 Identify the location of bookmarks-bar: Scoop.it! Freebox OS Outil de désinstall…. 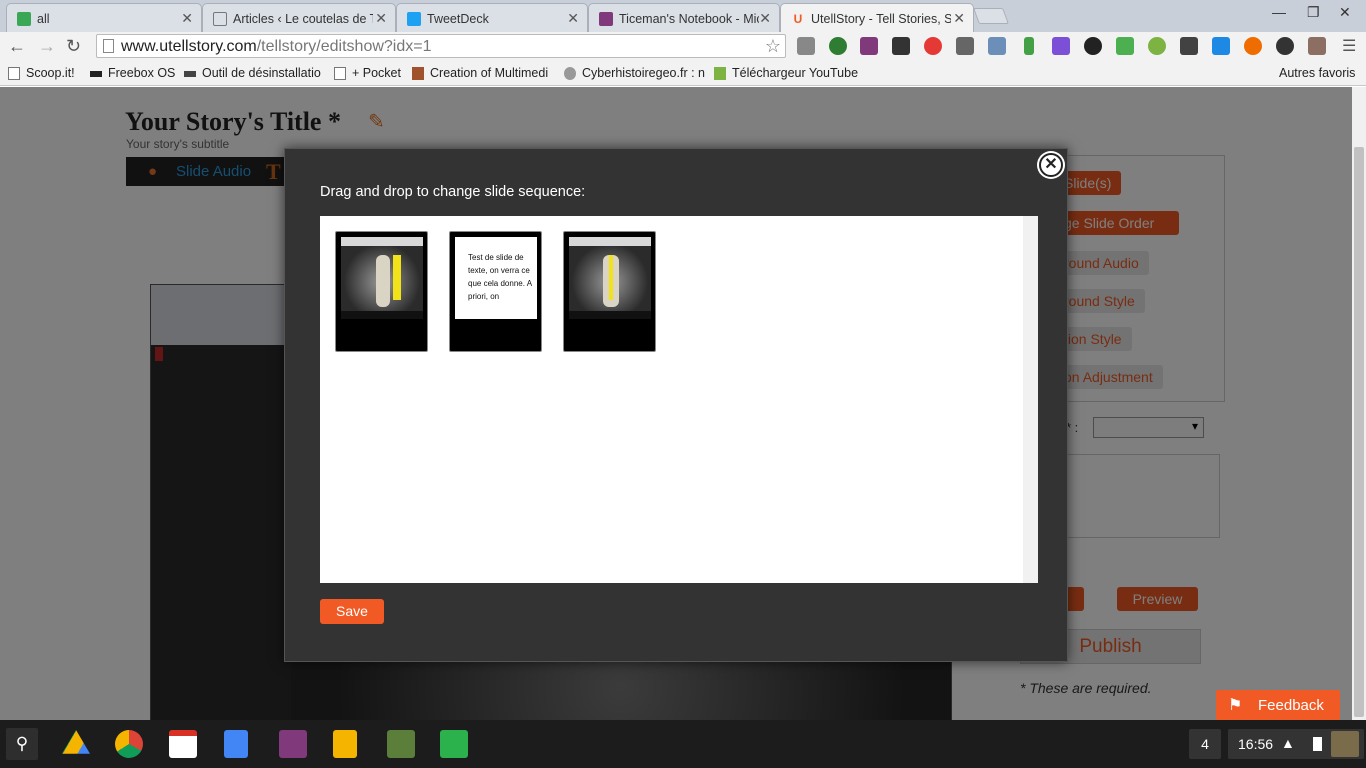
(683, 101).